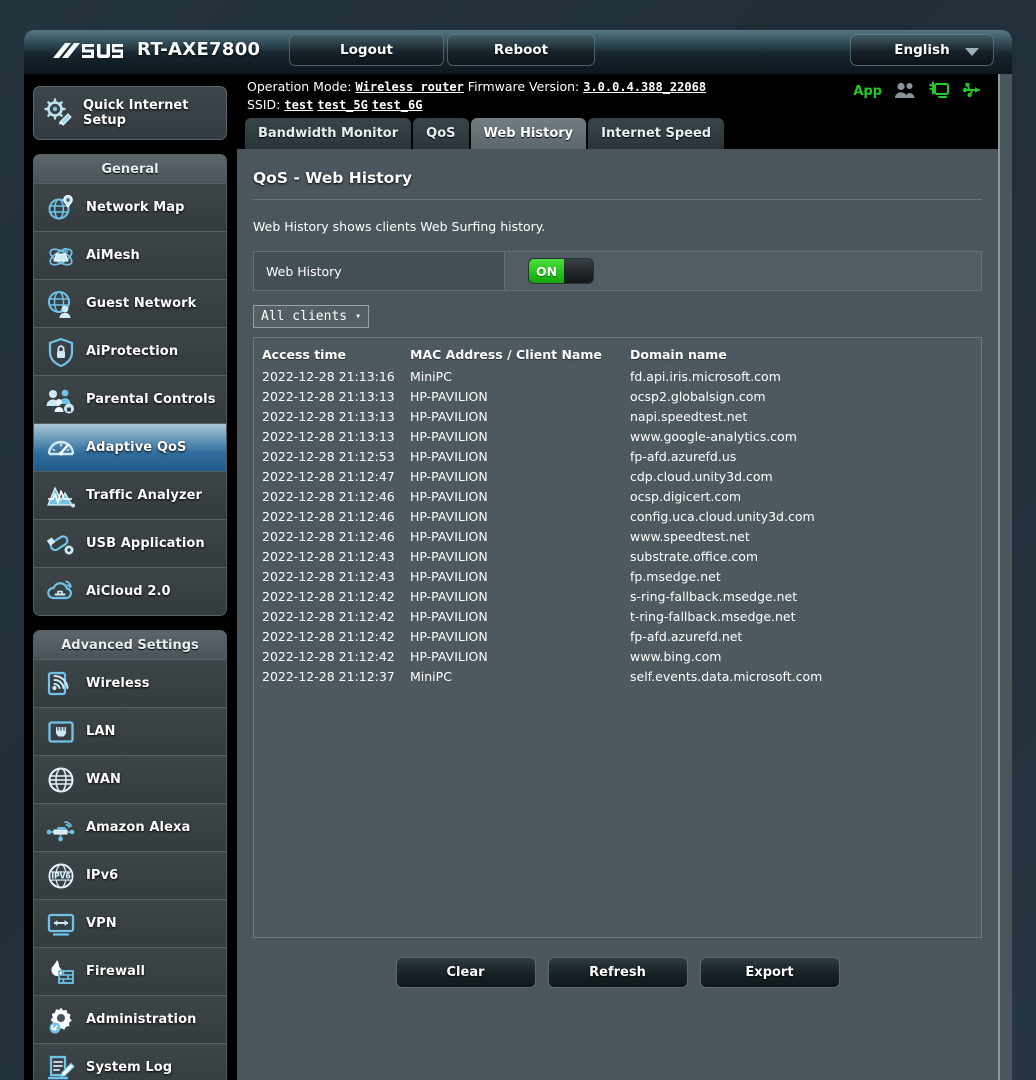  Describe the element at coordinates (506, 354) in the screenshot. I see `column-header: MAC Address / Client Name` at that location.